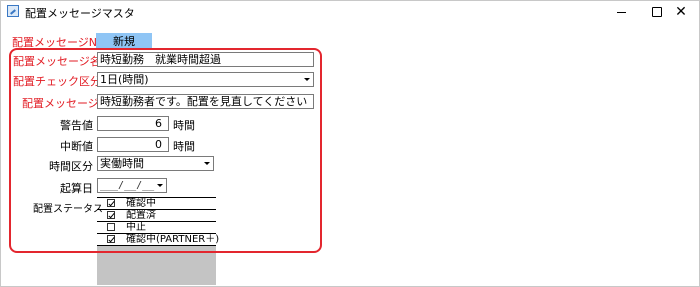 This screenshot has width=700, height=287. What do you see at coordinates (57, 61) in the screenshot?
I see `message-name-label: 配置メッセージ名` at bounding box center [57, 61].